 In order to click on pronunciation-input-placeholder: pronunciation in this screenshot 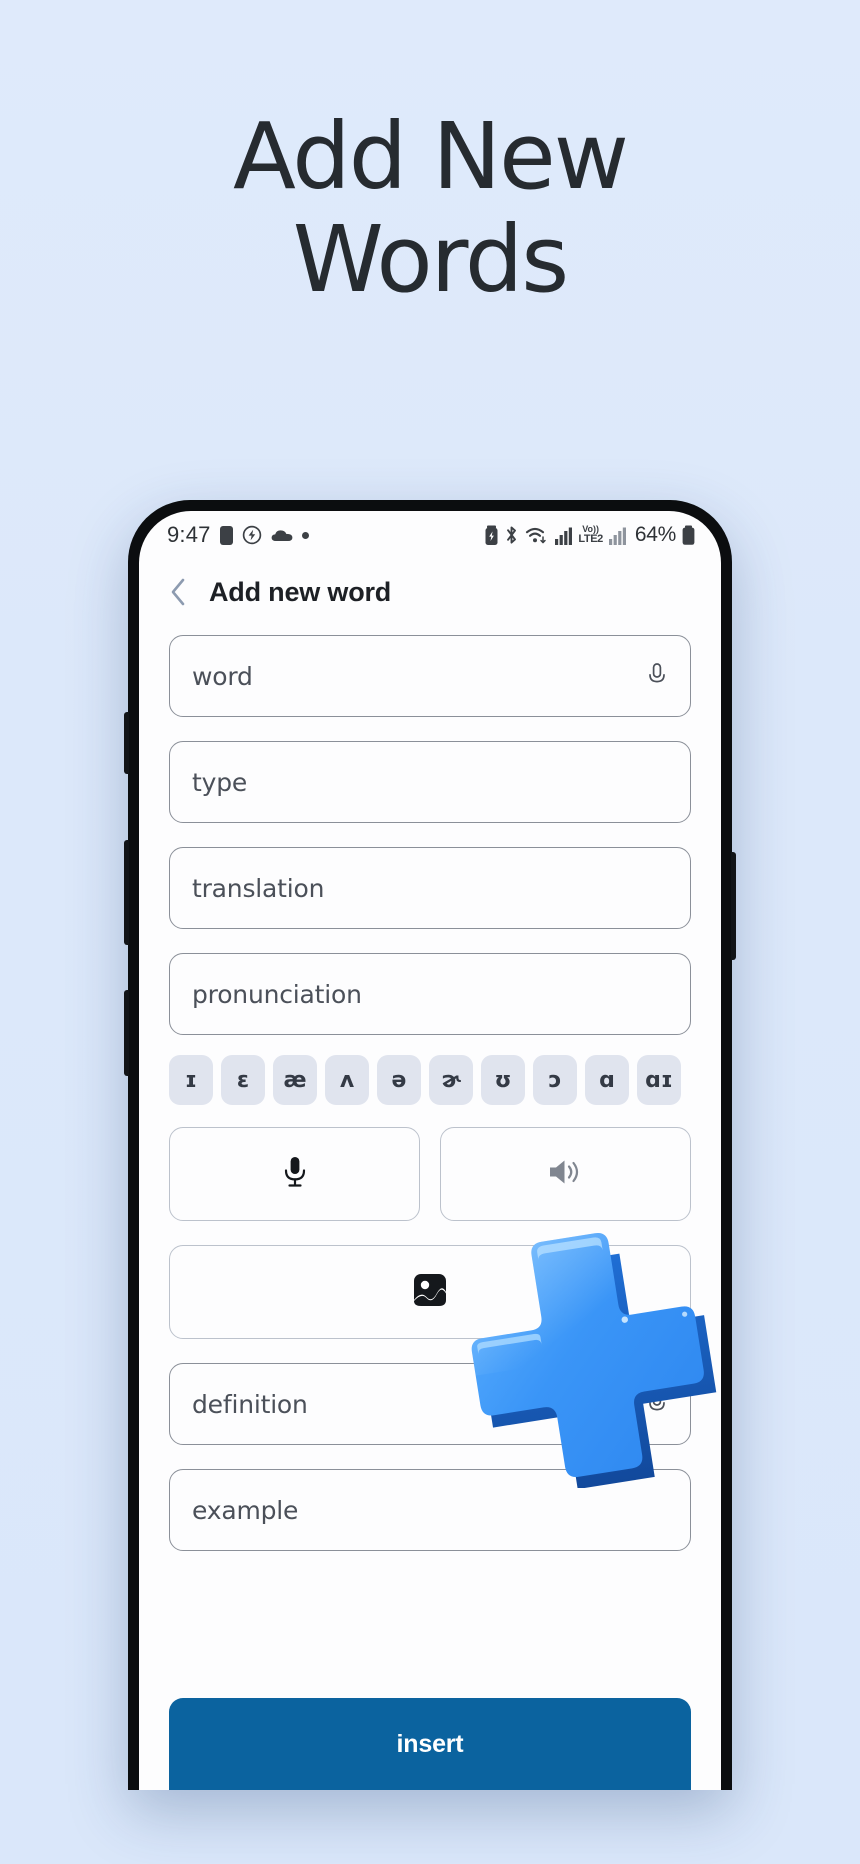, I will do `click(277, 994)`.